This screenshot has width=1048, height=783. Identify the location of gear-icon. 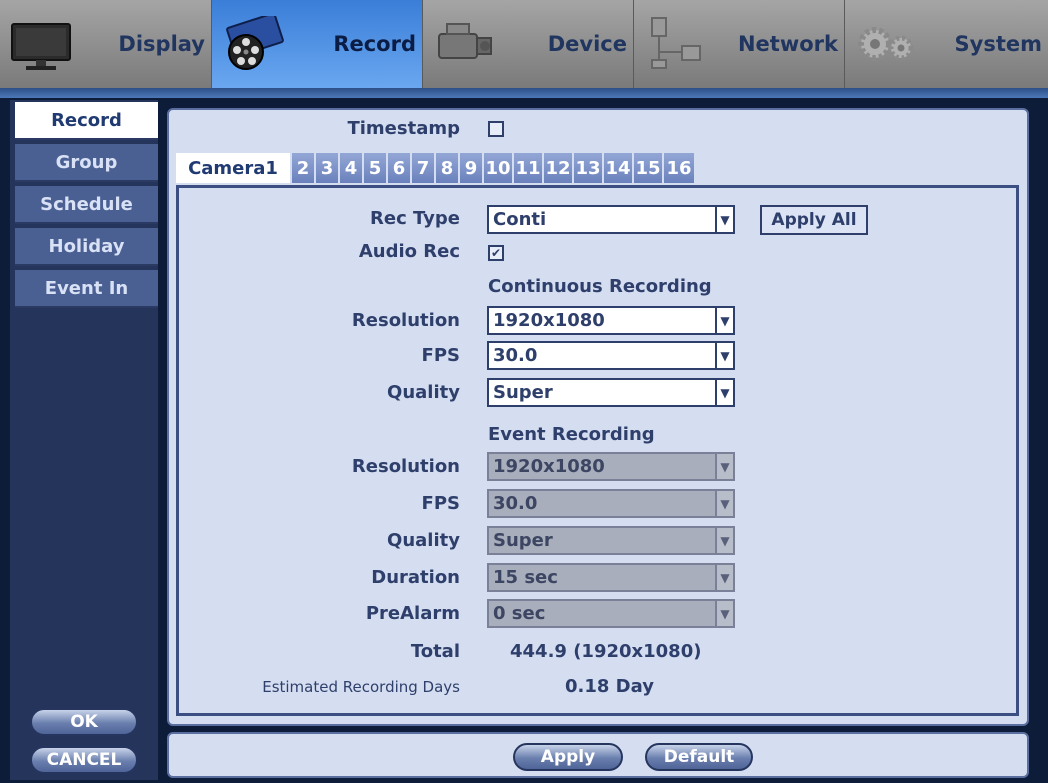
(886, 44).